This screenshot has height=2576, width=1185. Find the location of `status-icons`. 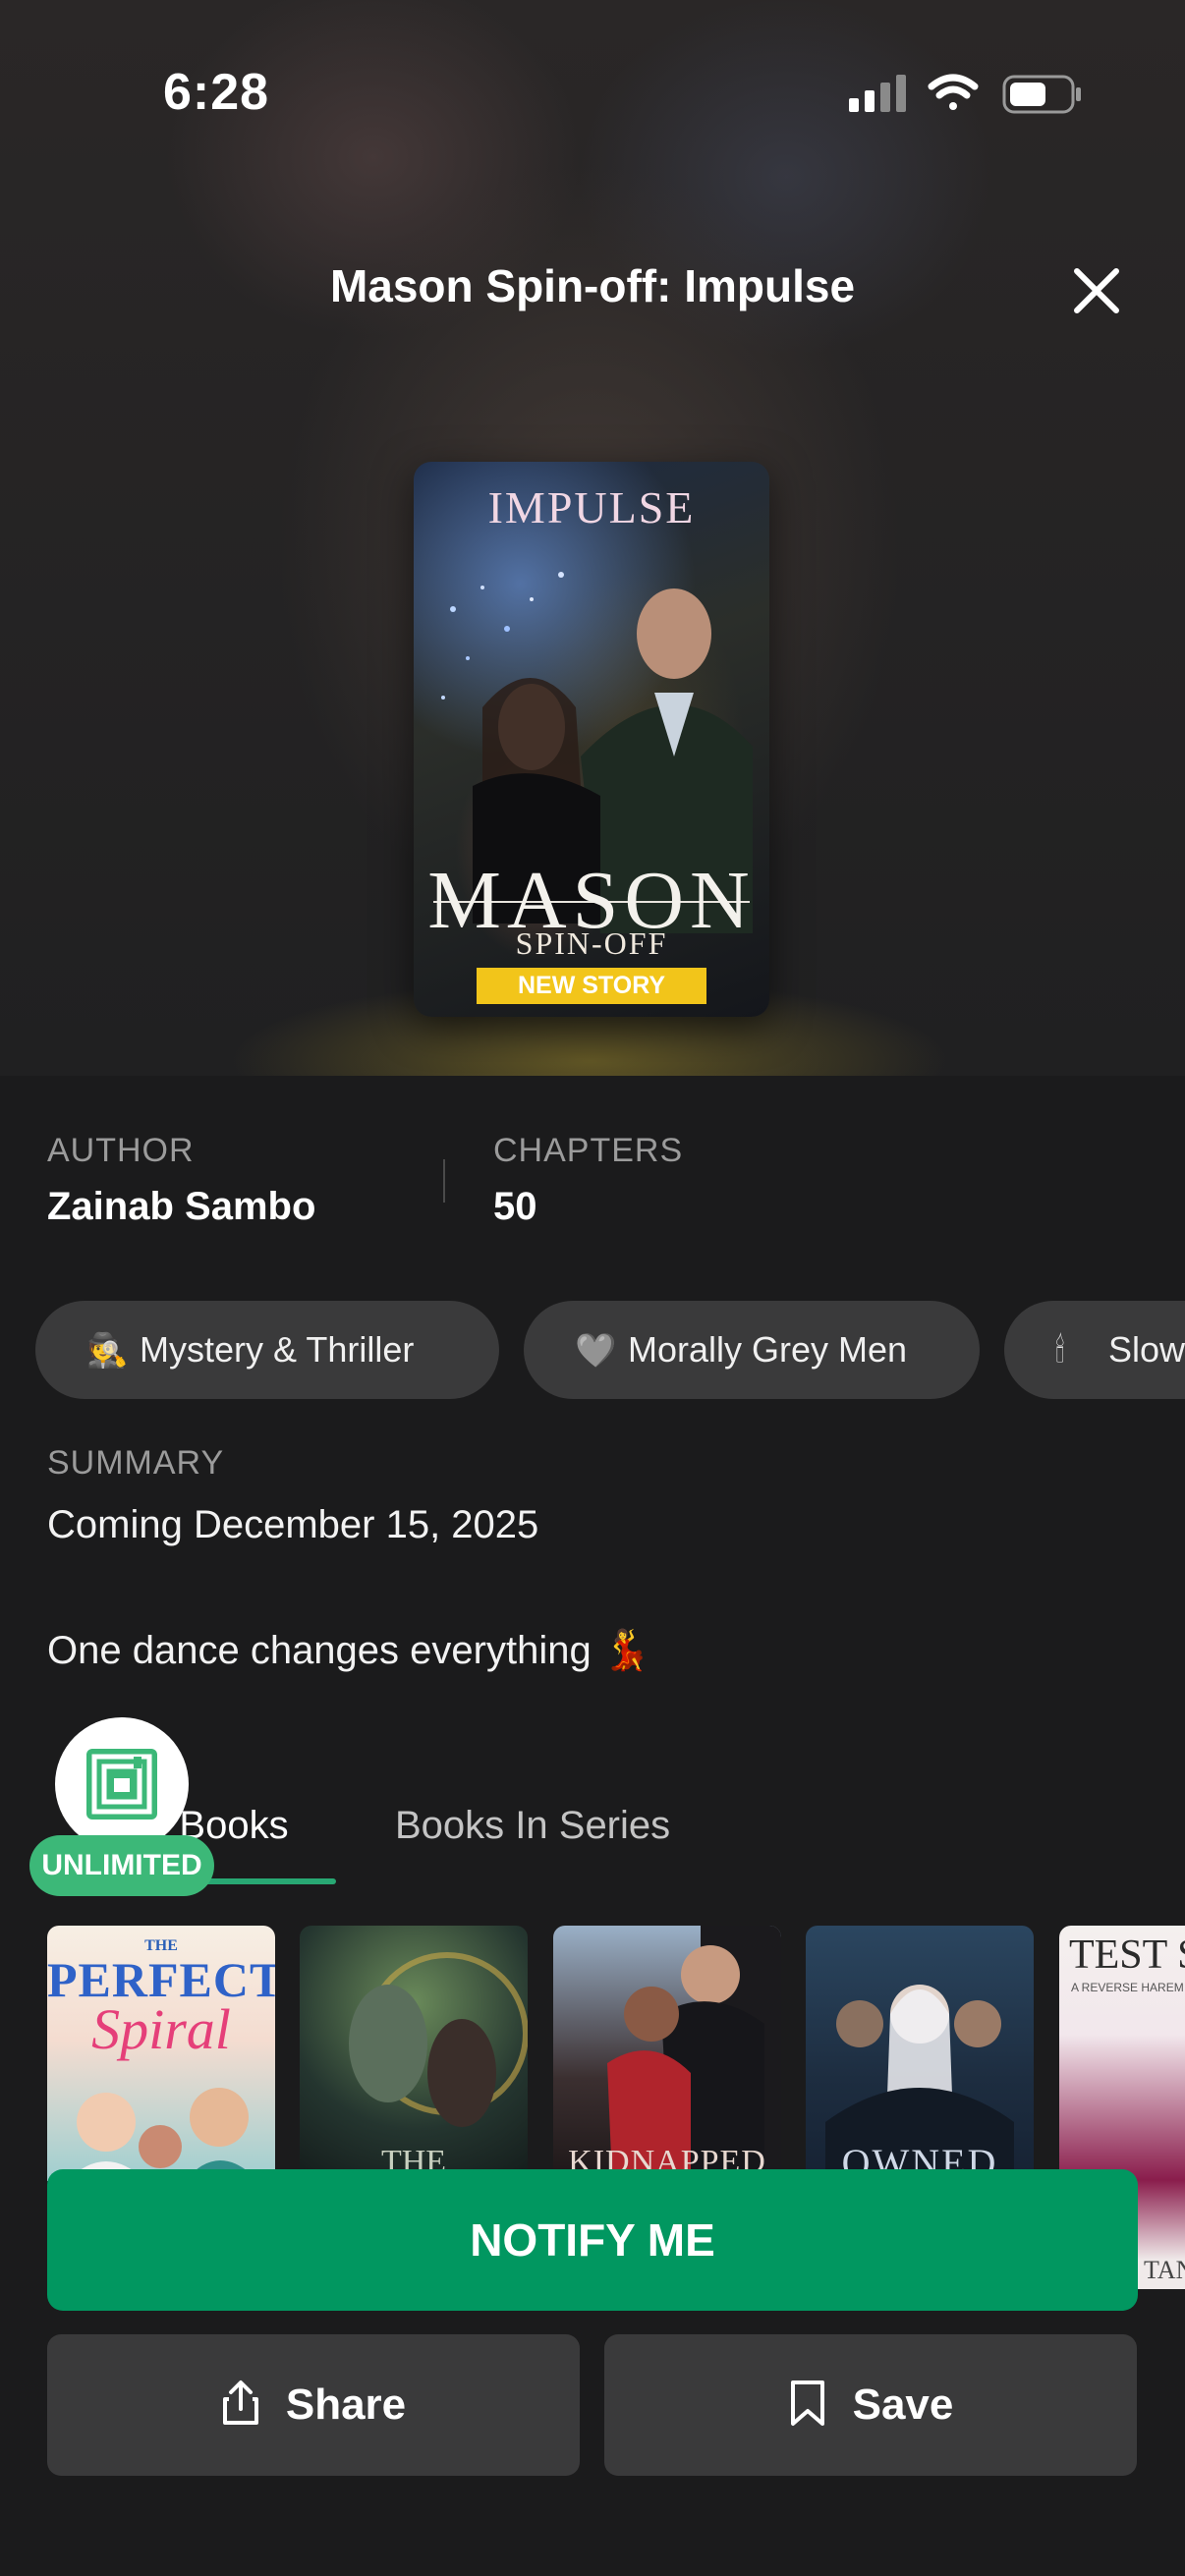

status-icons is located at coordinates (965, 94).